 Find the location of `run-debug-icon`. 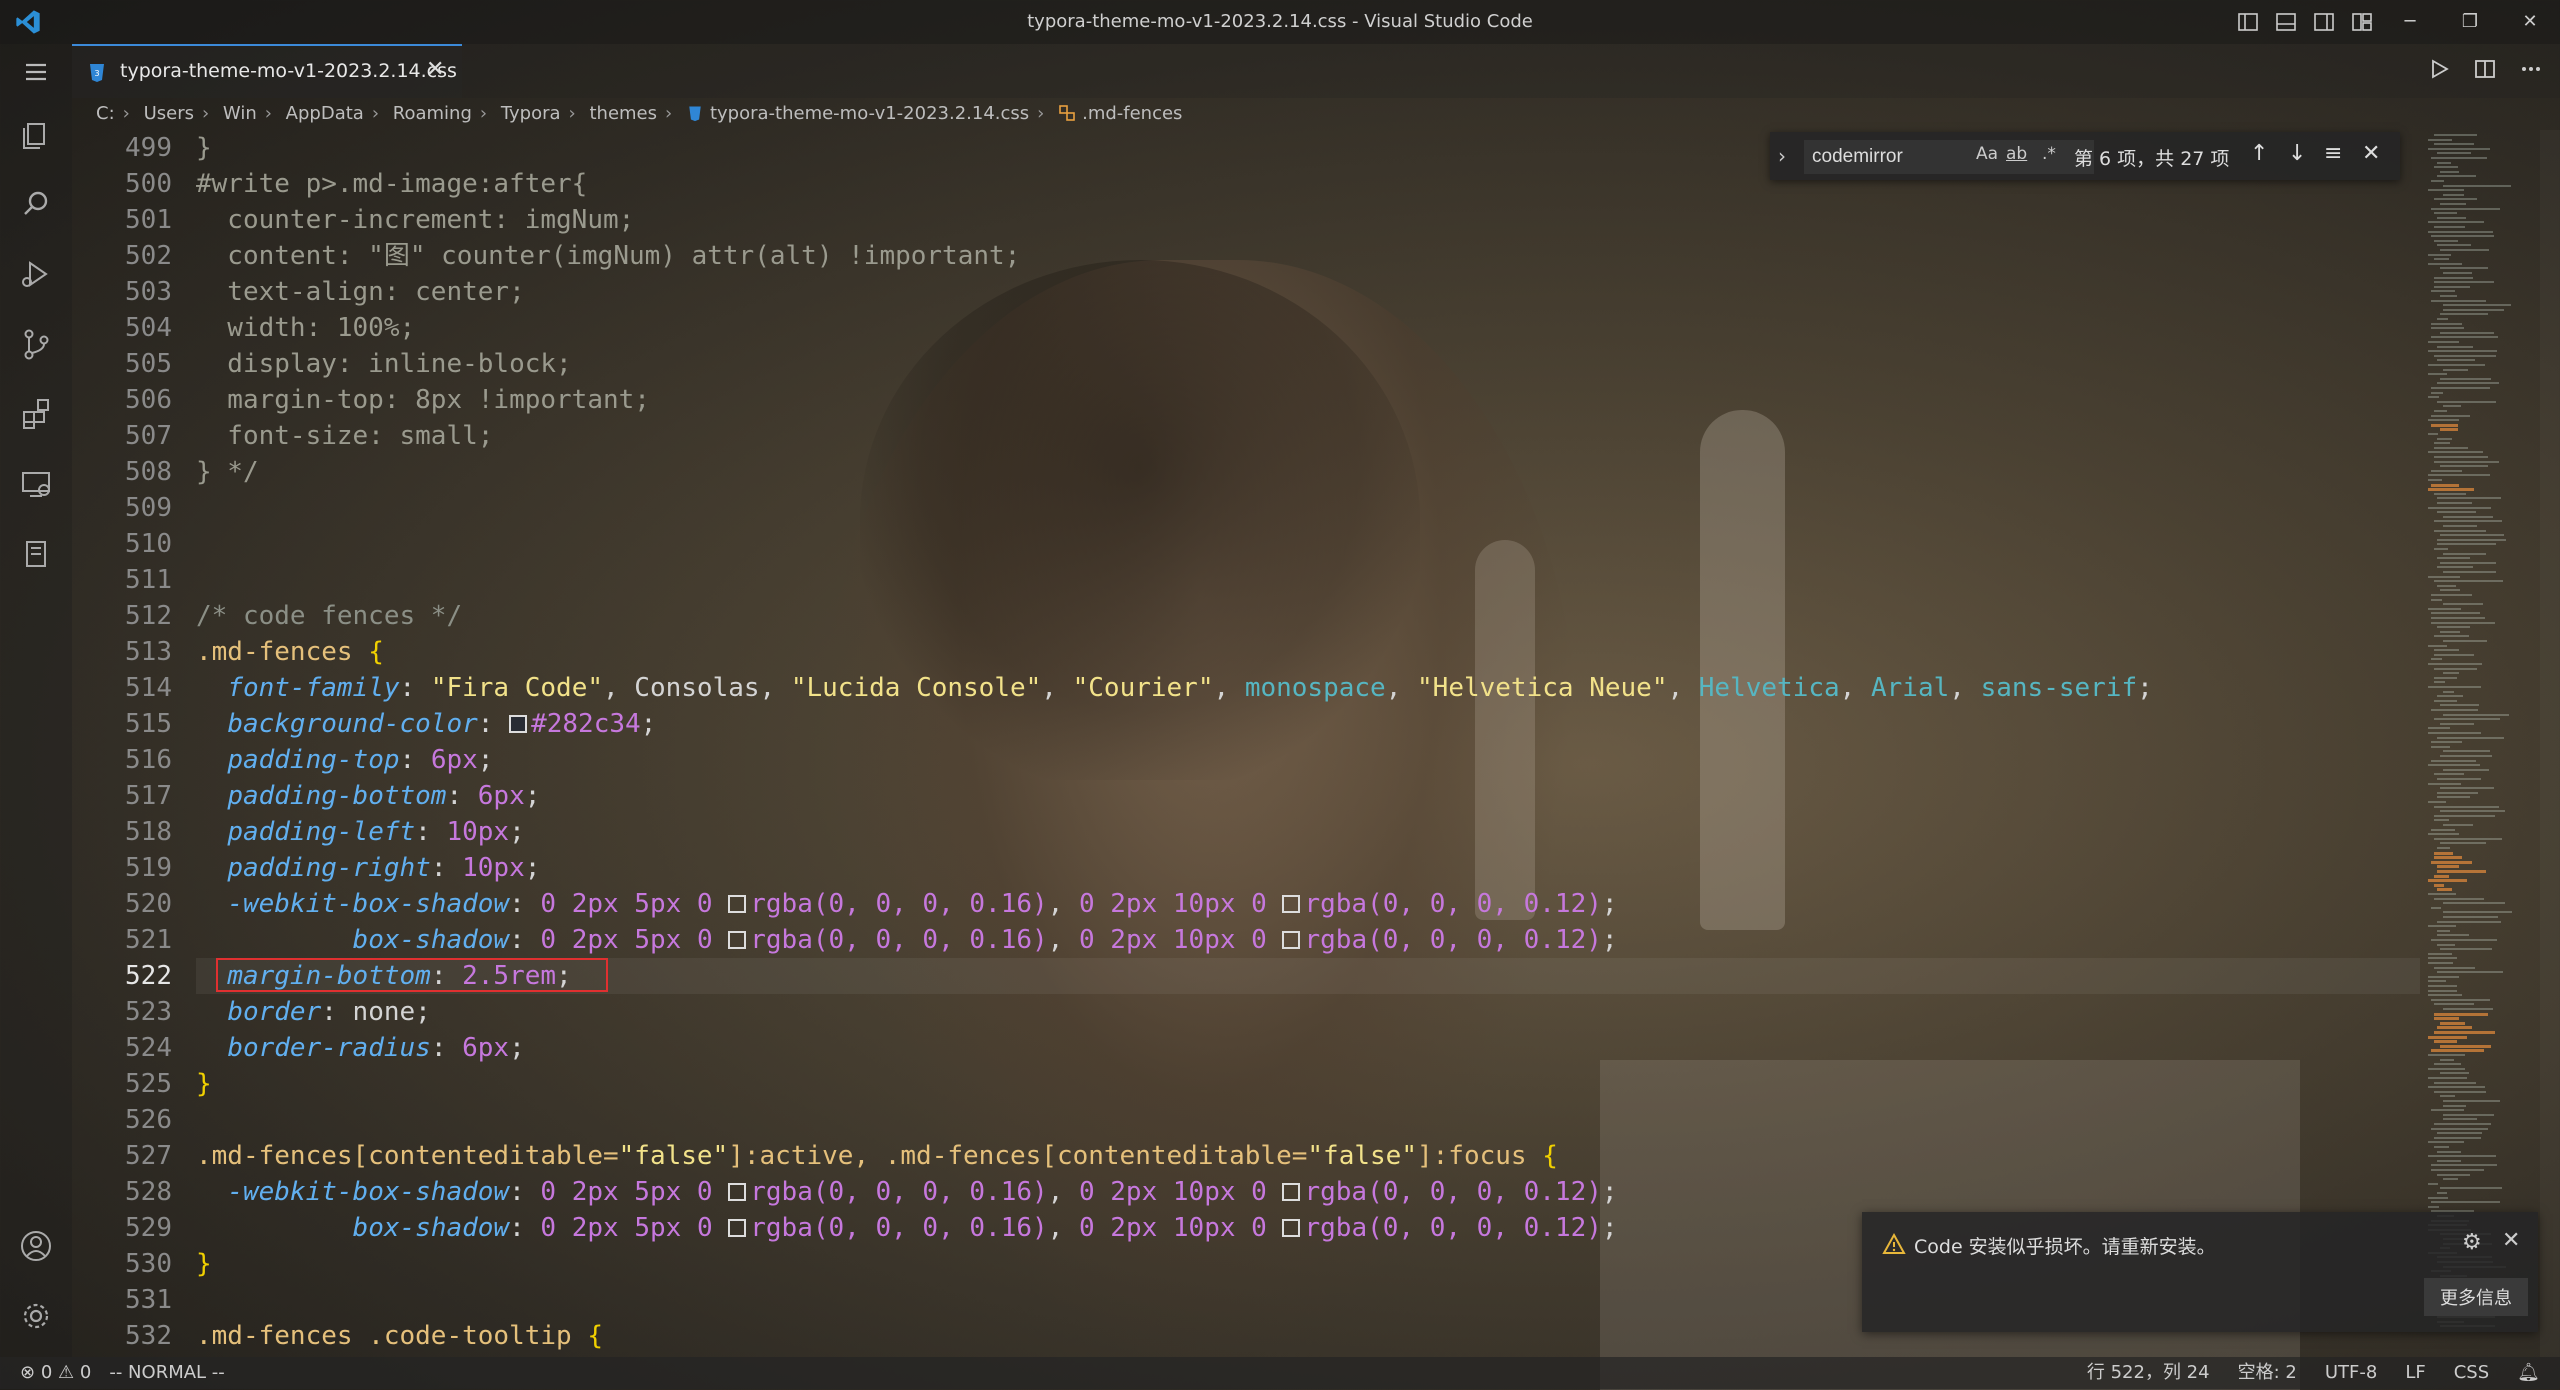

run-debug-icon is located at coordinates (36, 274).